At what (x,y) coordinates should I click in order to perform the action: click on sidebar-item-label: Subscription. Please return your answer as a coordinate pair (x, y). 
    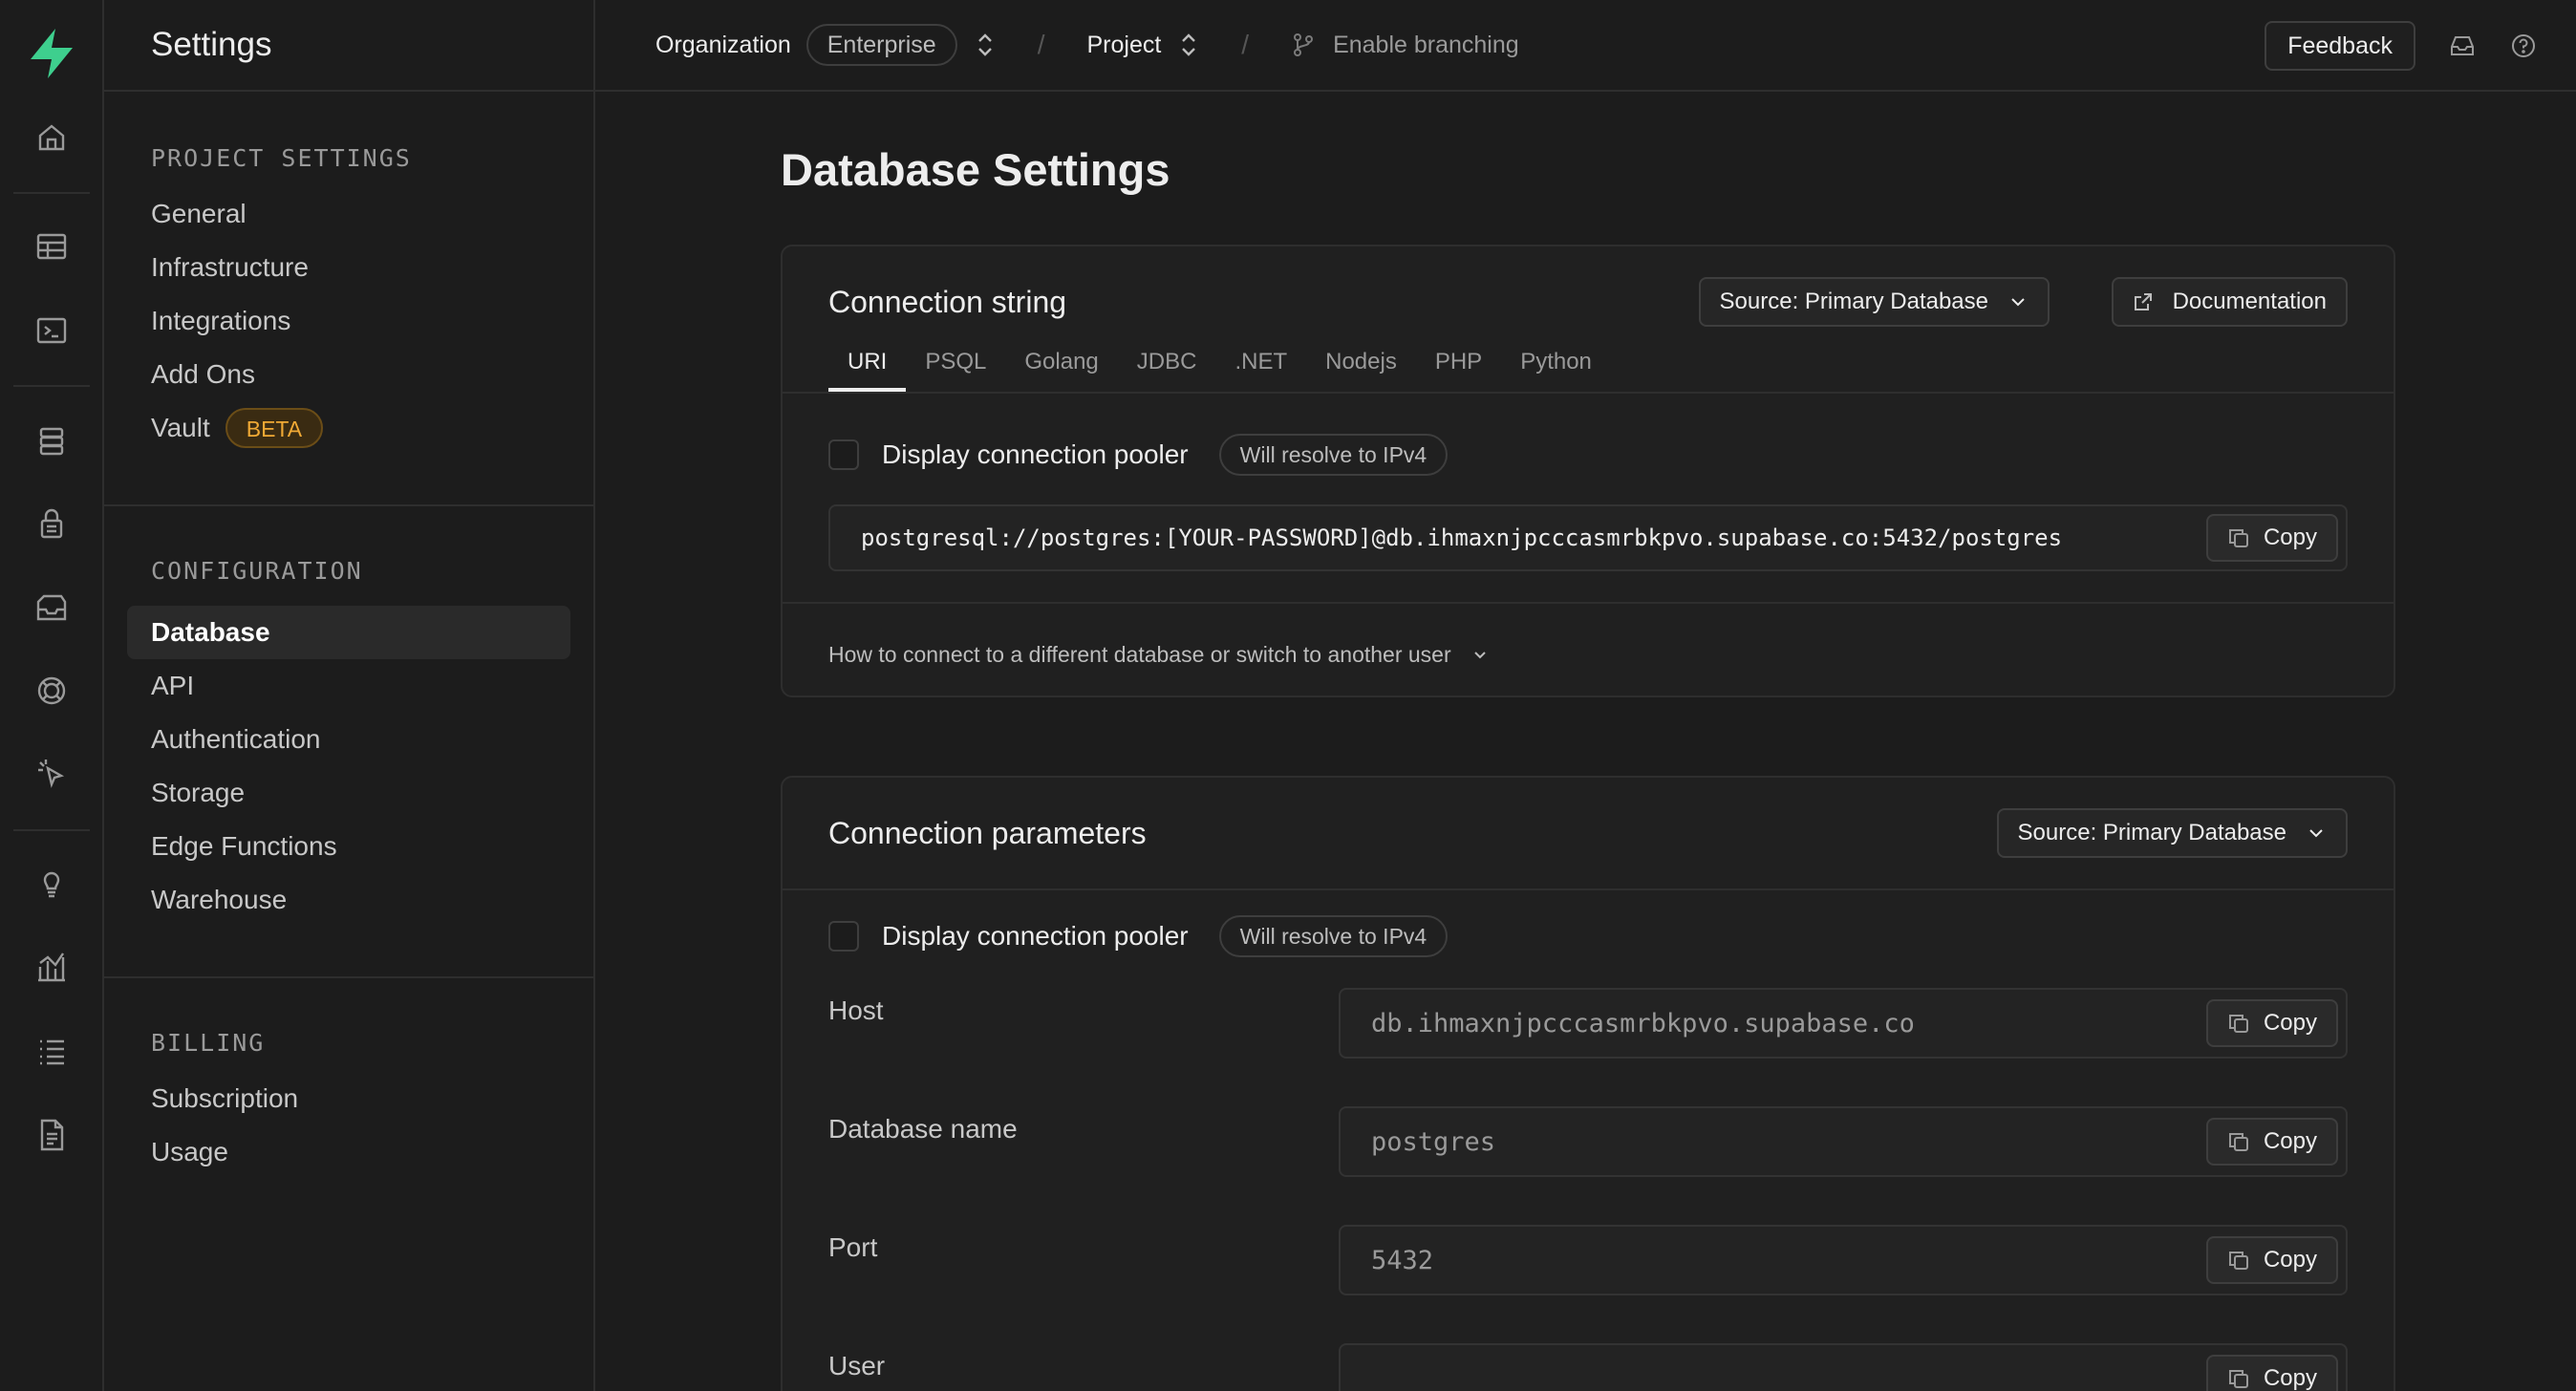
    Looking at the image, I should click on (225, 1098).